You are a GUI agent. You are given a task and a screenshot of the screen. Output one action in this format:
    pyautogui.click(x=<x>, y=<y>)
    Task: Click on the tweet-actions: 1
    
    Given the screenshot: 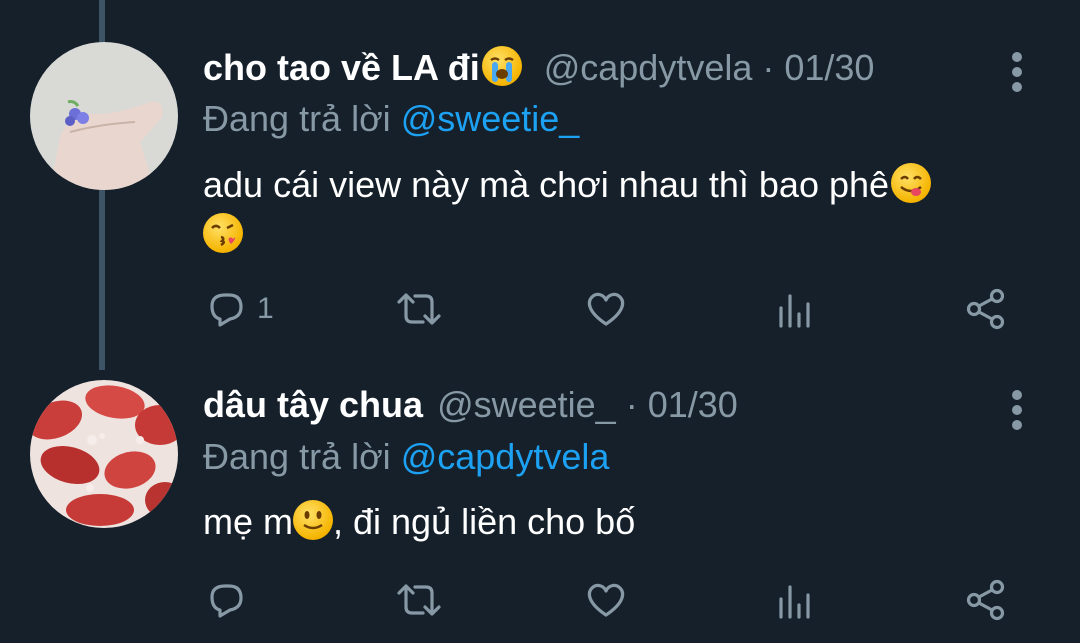 What is the action you would take?
    pyautogui.click(x=618, y=309)
    